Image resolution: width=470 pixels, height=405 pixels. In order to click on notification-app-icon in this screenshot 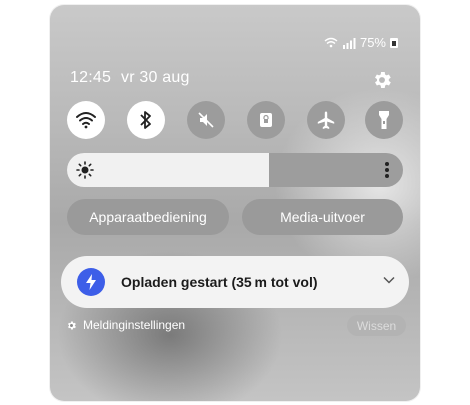, I will do `click(91, 282)`.